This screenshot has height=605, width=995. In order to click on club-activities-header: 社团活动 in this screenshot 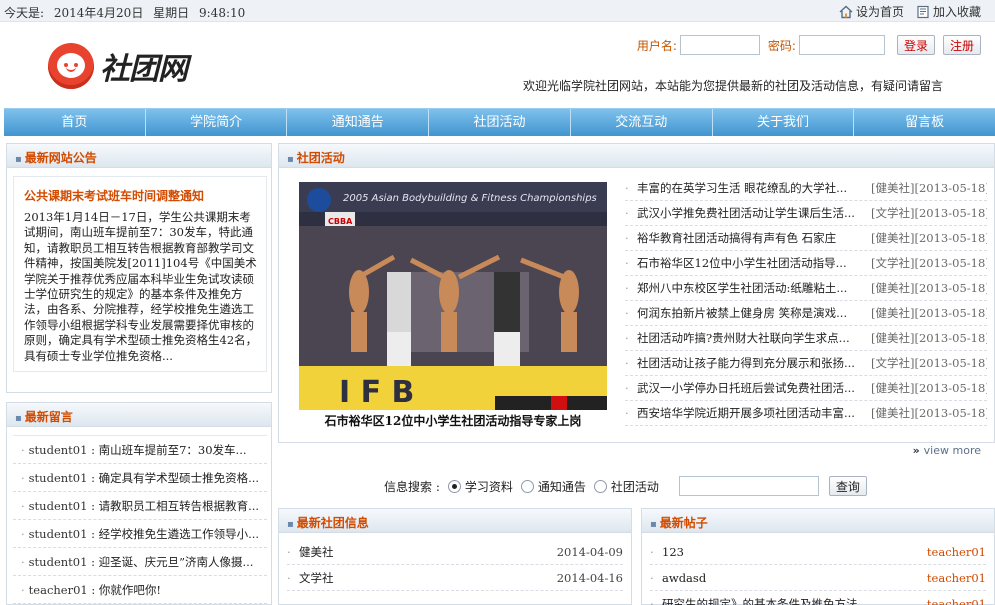, I will do `click(636, 156)`.